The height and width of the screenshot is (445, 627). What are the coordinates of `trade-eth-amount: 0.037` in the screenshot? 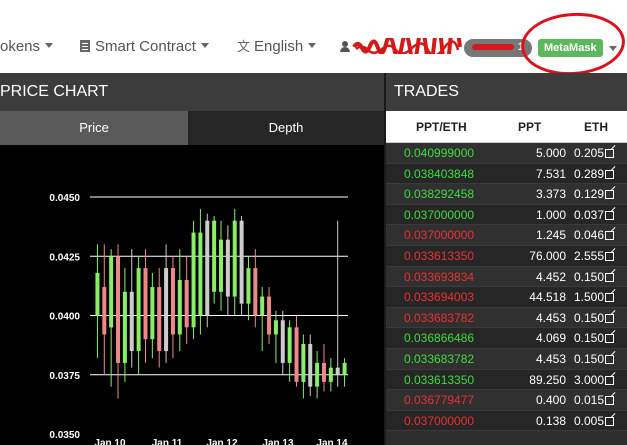 It's located at (594, 215).